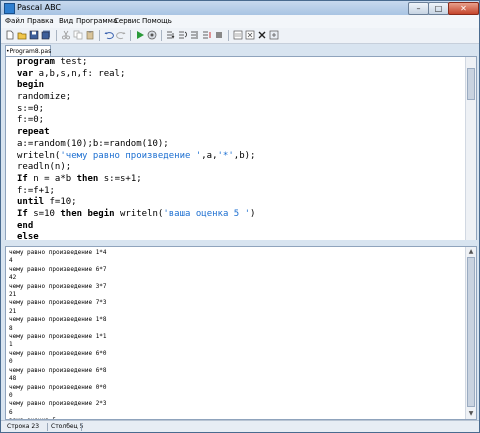  What do you see at coordinates (131, 155) in the screenshot?
I see `code-string: 'чему равно произведение '` at bounding box center [131, 155].